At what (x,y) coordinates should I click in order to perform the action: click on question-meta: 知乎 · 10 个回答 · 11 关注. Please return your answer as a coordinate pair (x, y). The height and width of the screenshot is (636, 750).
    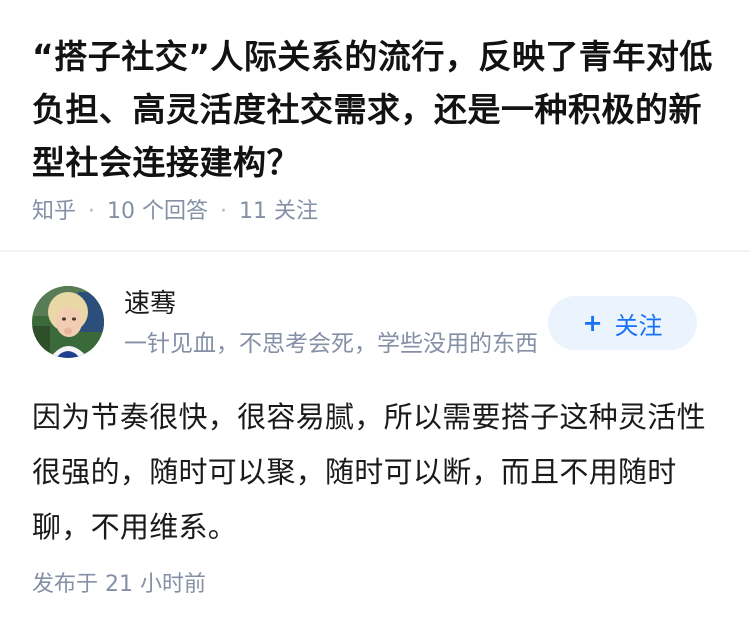
    Looking at the image, I should click on (175, 212).